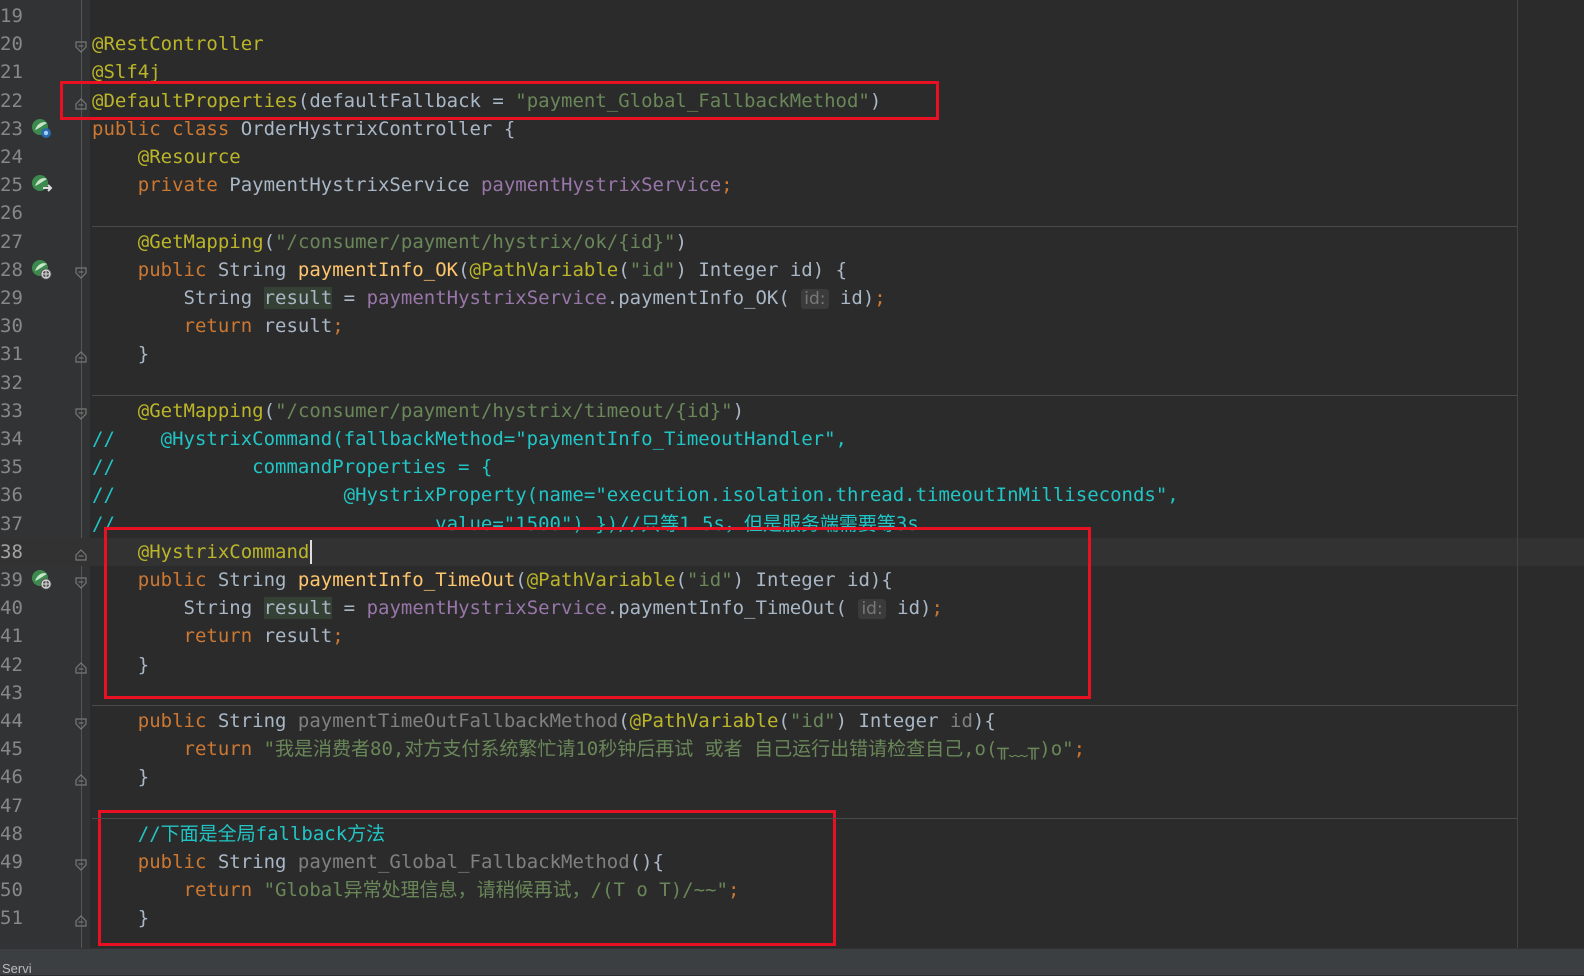 This screenshot has width=1584, height=976. Describe the element at coordinates (11, 692) in the screenshot. I see `line-number: 43` at that location.